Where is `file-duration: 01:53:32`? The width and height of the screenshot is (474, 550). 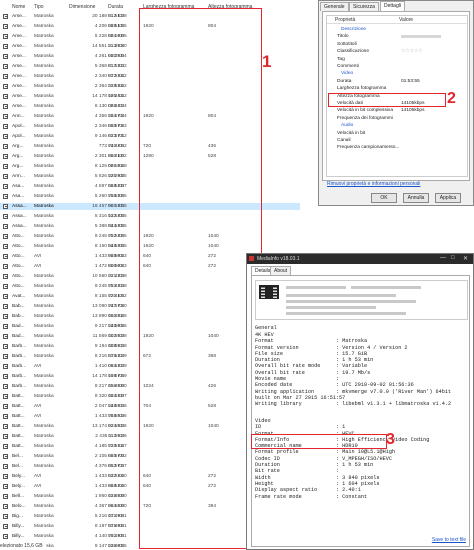
file-duration: 01:53:32 is located at coordinates (117, 66).